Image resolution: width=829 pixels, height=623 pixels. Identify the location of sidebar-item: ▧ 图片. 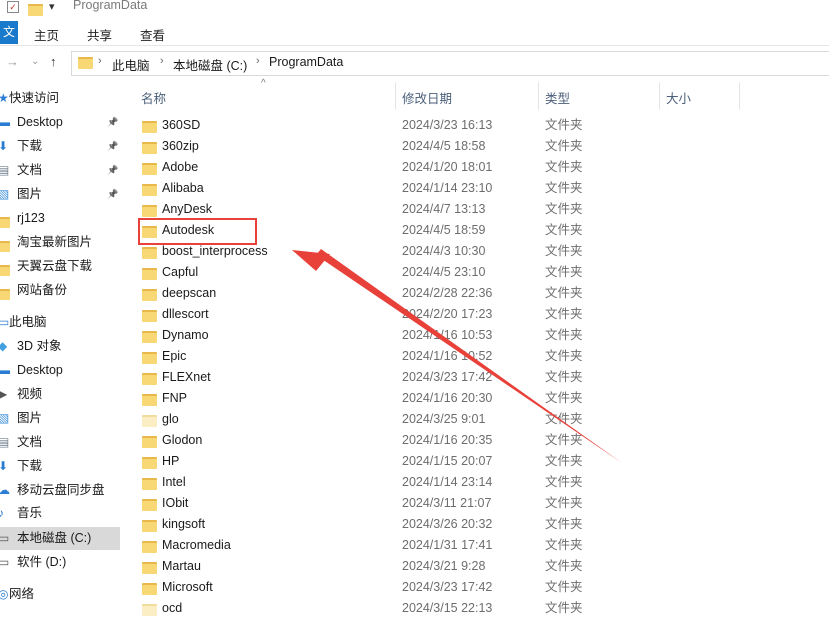
(60, 418).